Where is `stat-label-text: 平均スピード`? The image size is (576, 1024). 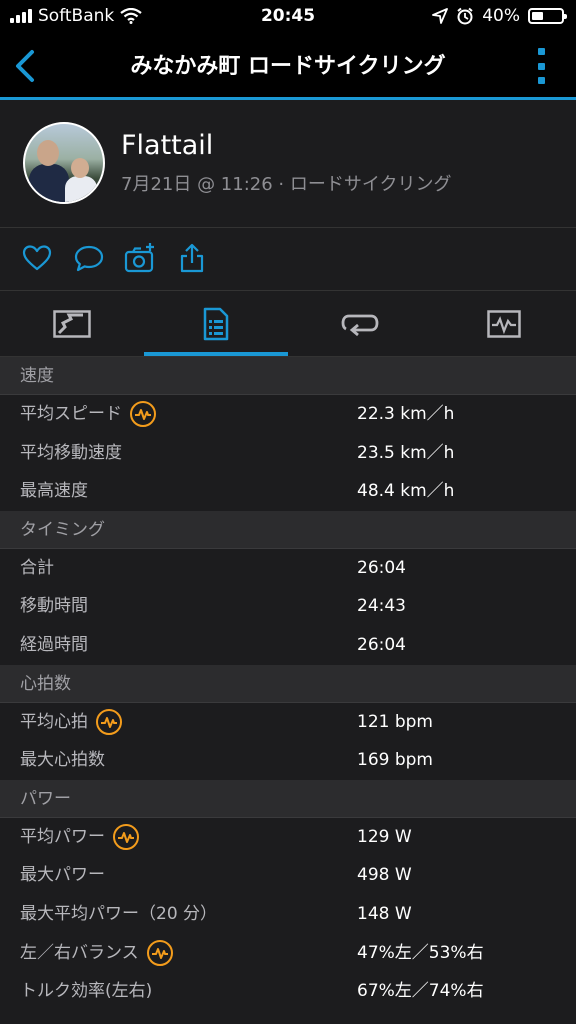 stat-label-text: 平均スピード is located at coordinates (71, 414).